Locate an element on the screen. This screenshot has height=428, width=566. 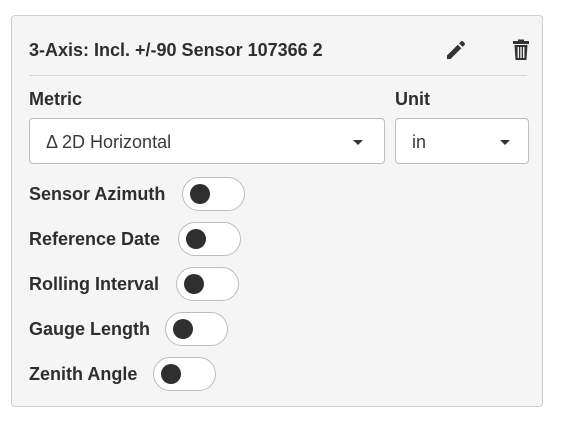
delete-button is located at coordinates (521, 50).